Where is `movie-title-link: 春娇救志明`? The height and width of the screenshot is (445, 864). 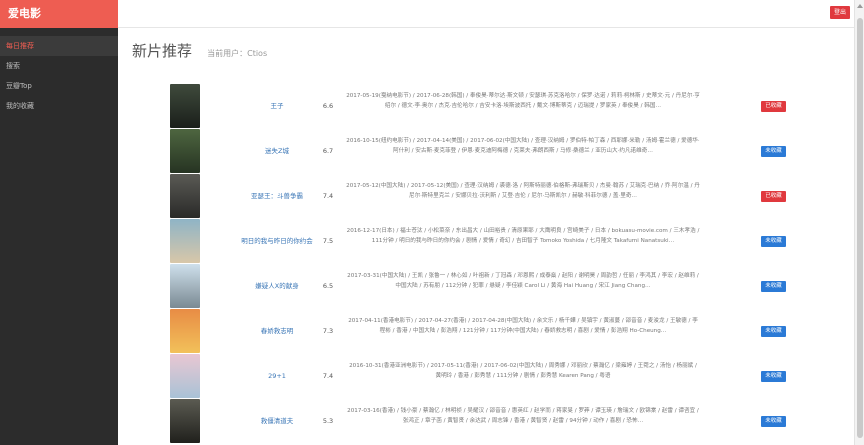
movie-title-link: 春娇救志明 is located at coordinates (277, 331).